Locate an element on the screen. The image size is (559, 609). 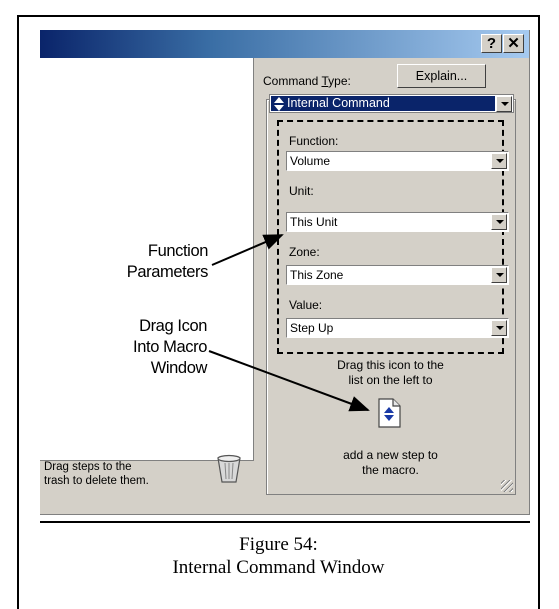
figure-caption: Figure 54: Internal Command Window is located at coordinates (278, 556).